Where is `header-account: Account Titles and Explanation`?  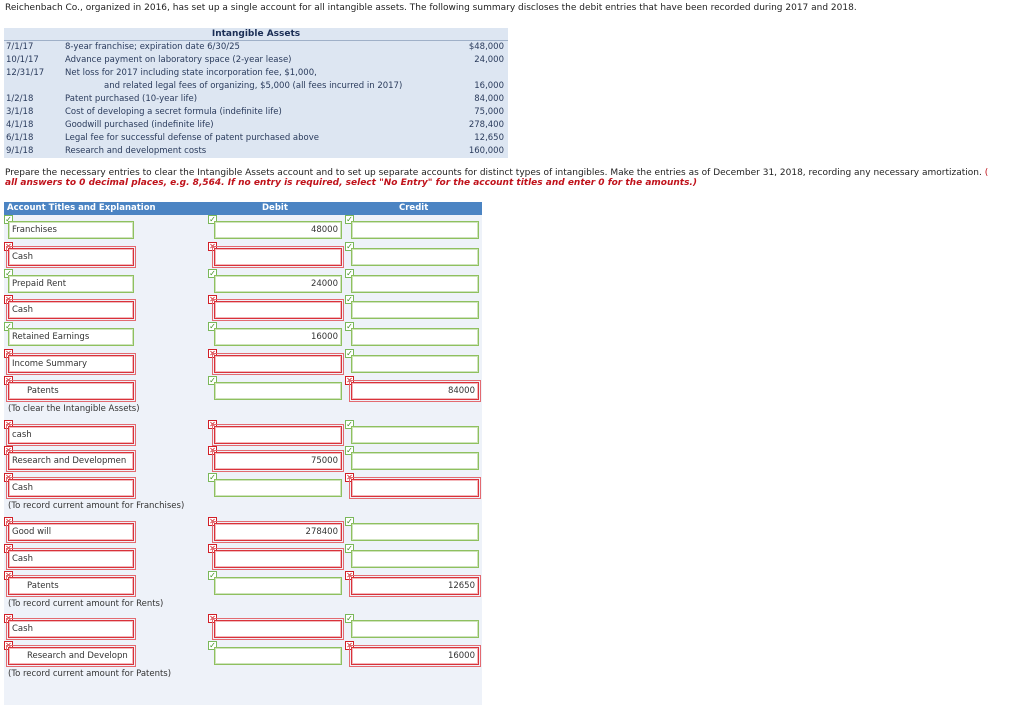
header-account: Account Titles and Explanation is located at coordinates (81, 208).